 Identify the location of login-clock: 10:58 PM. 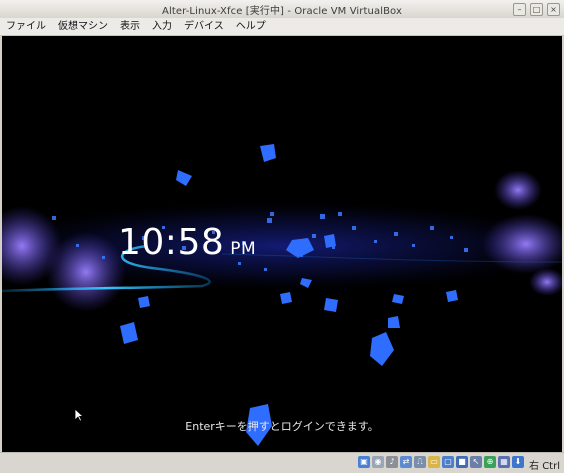
(187, 242).